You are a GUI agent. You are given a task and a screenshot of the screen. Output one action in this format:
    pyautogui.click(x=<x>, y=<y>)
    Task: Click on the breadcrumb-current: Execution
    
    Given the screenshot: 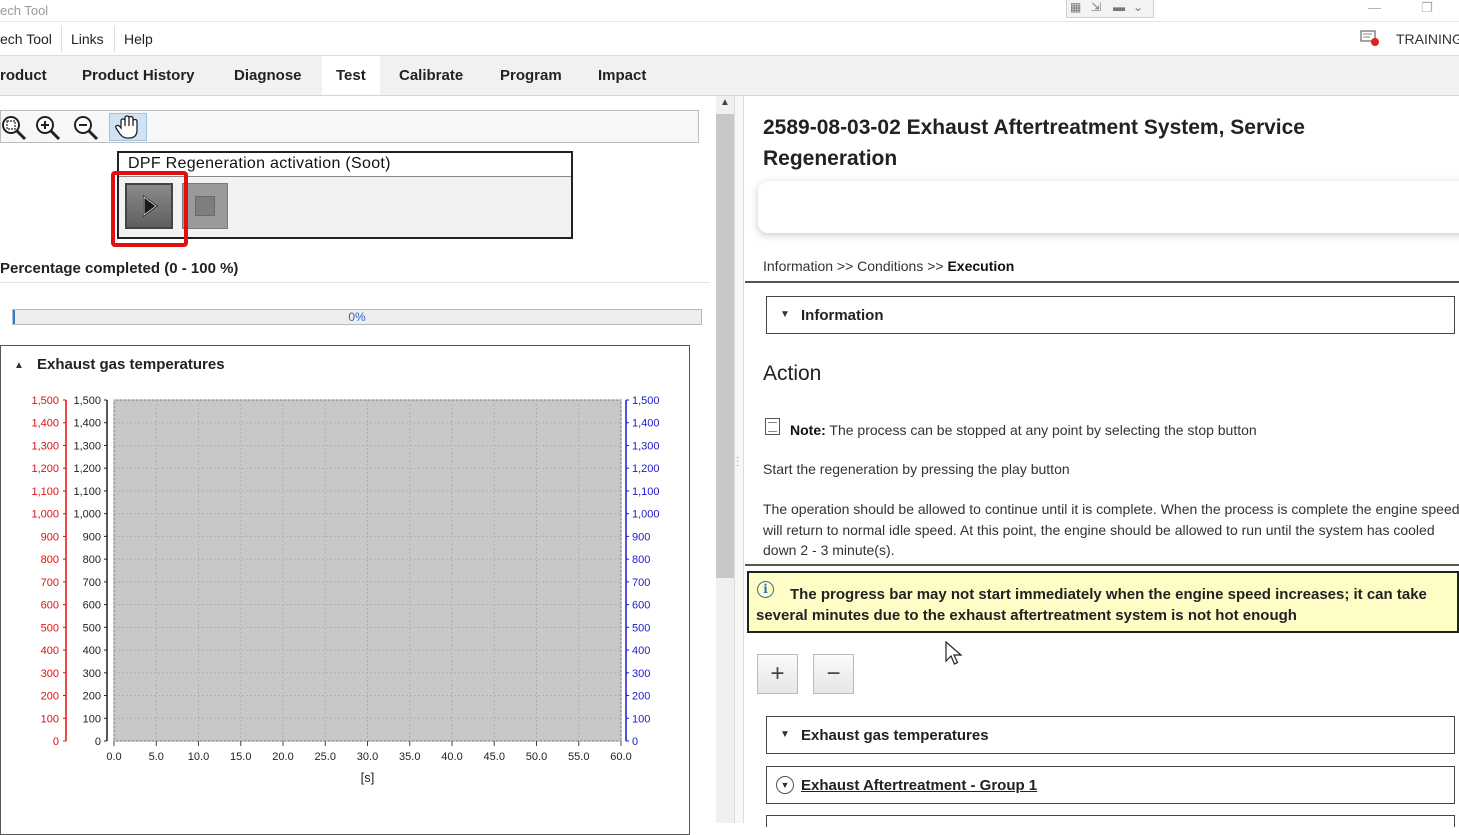 What is the action you would take?
    pyautogui.click(x=981, y=266)
    